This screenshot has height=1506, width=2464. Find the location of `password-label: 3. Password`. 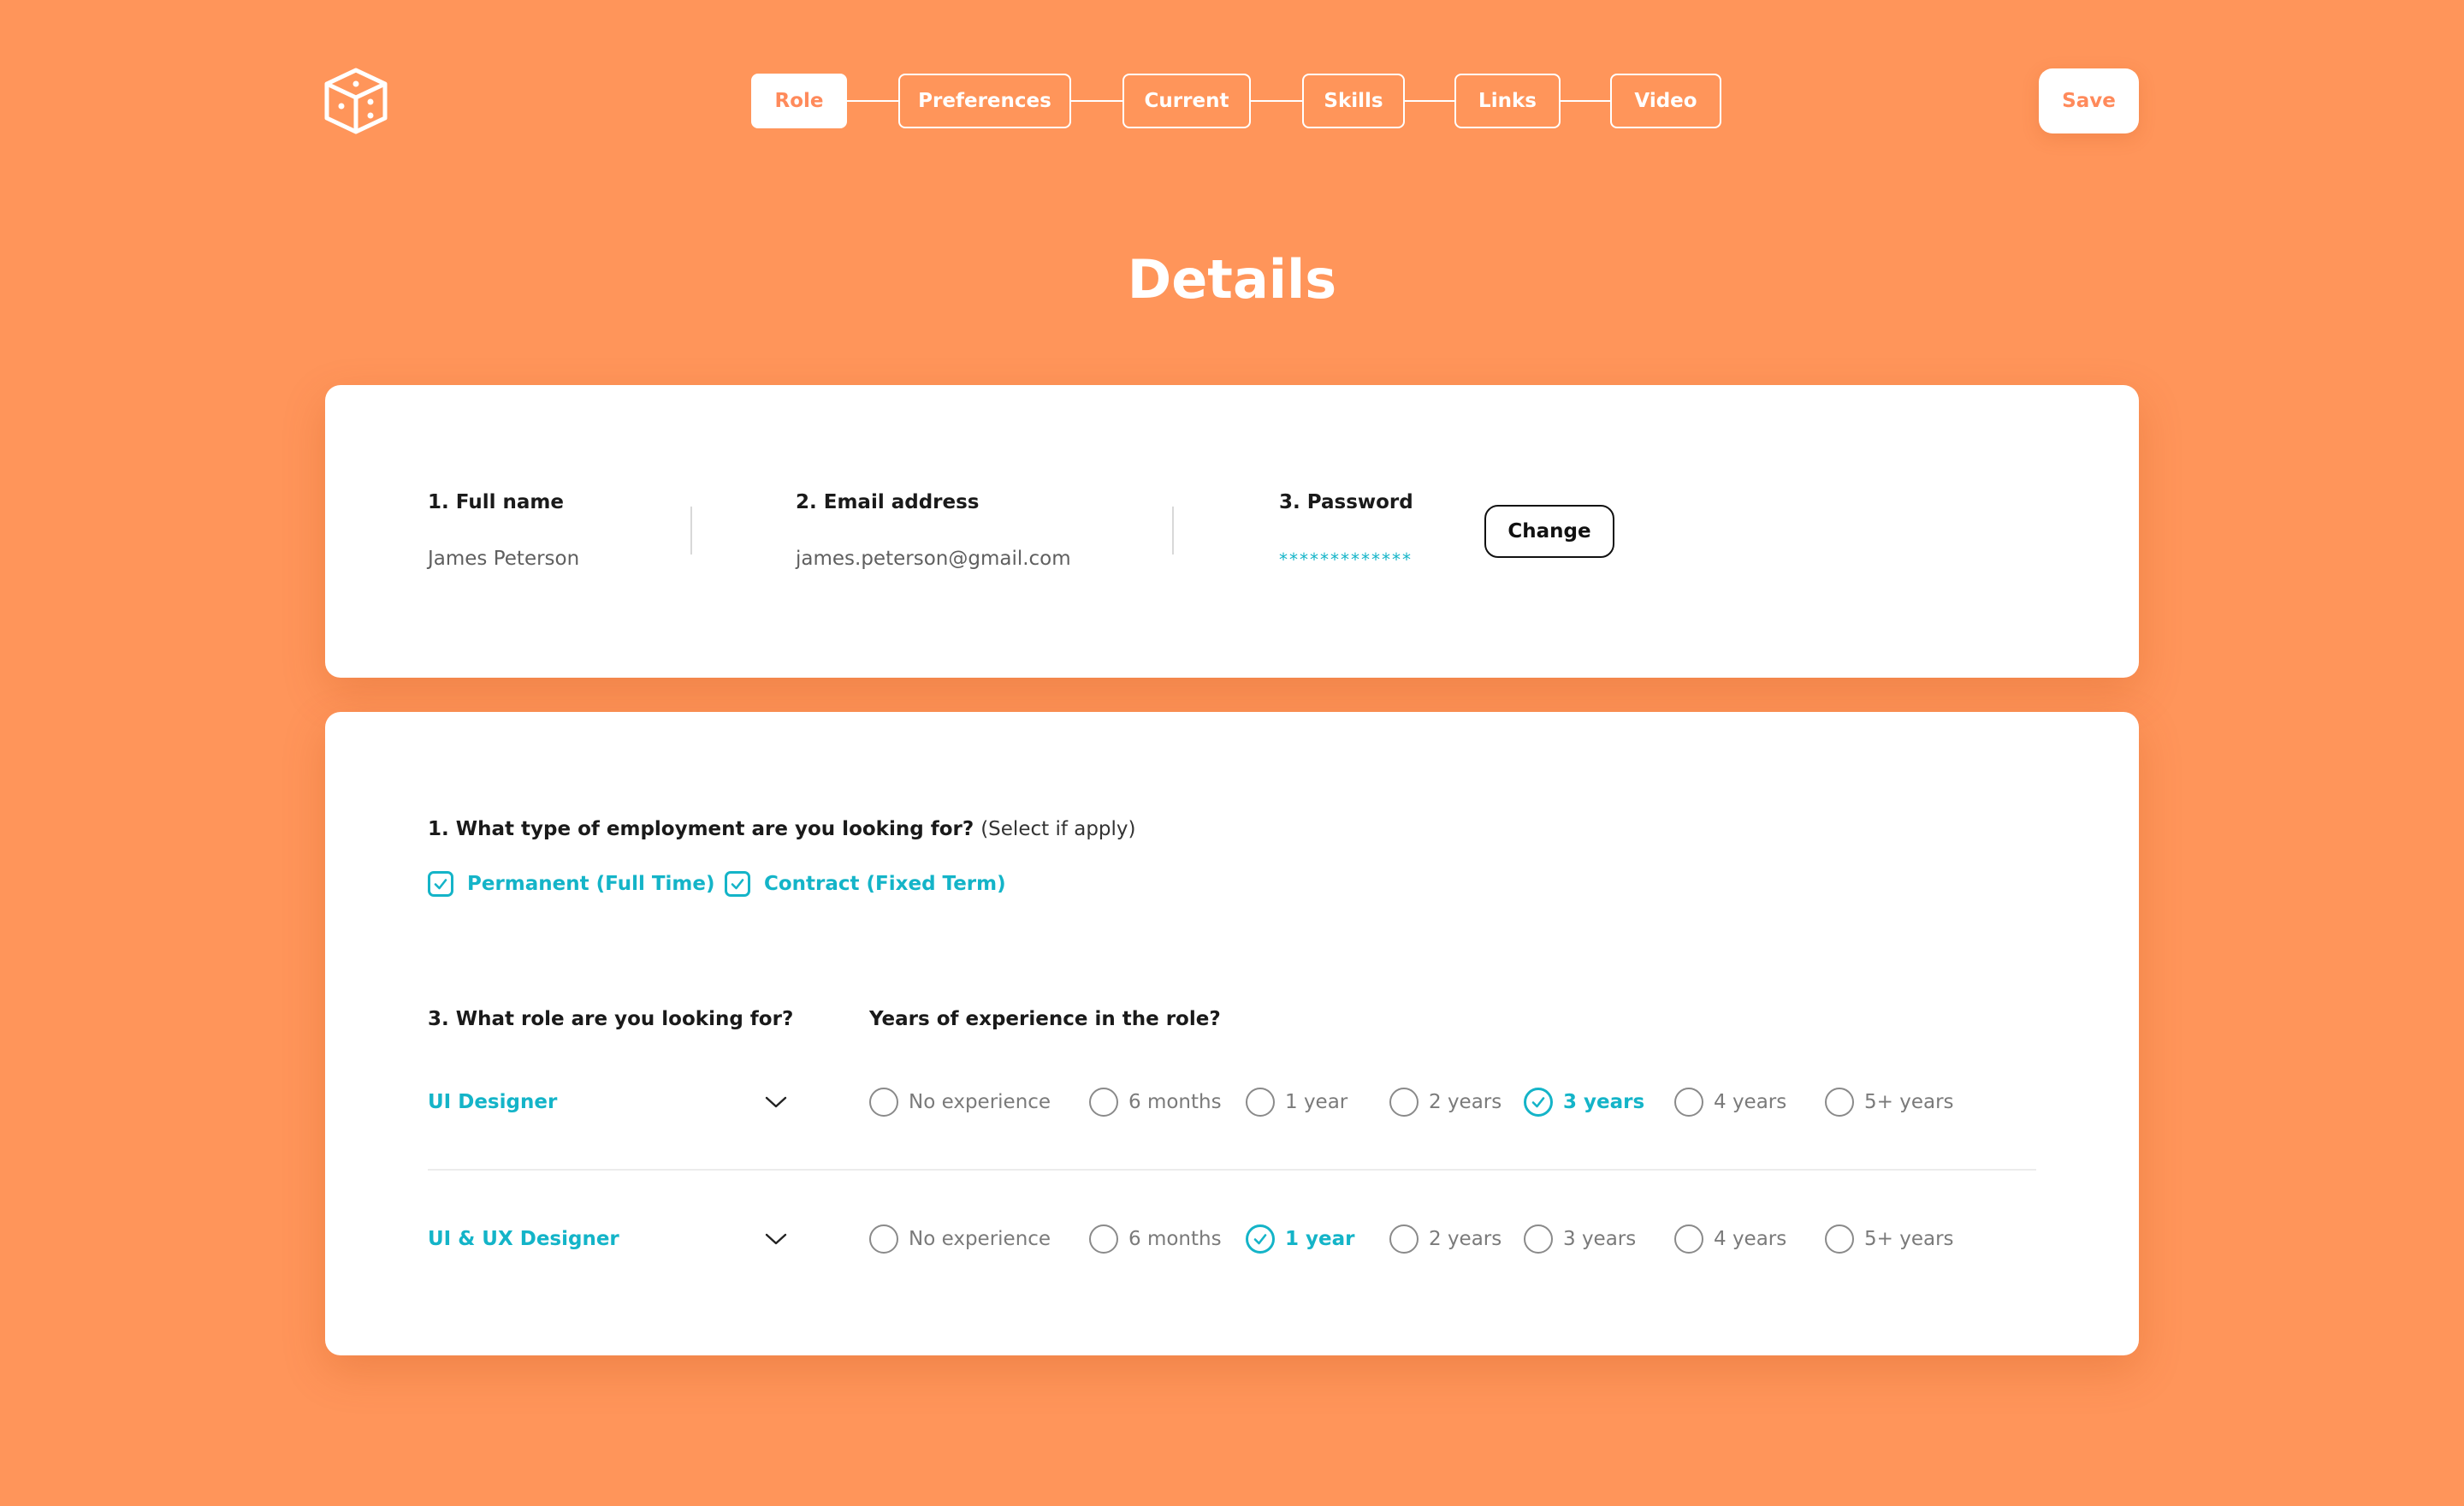

password-label: 3. Password is located at coordinates (1346, 502).